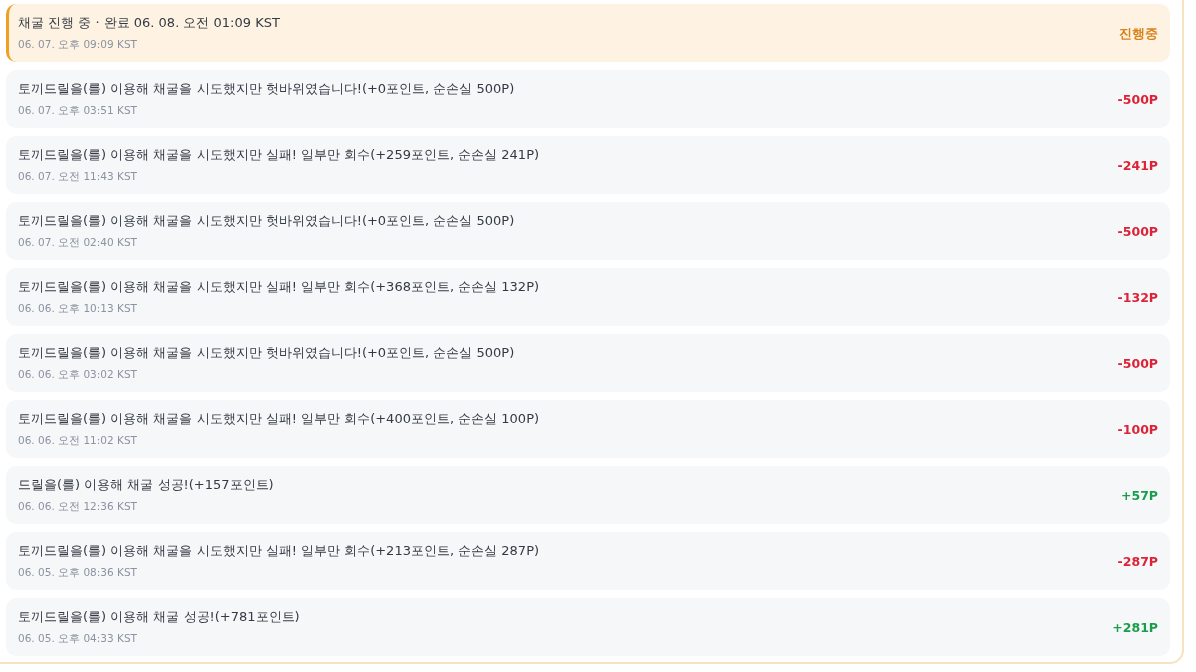 The image size is (1196, 672). What do you see at coordinates (1137, 297) in the screenshot?
I see `point-change: -132P` at bounding box center [1137, 297].